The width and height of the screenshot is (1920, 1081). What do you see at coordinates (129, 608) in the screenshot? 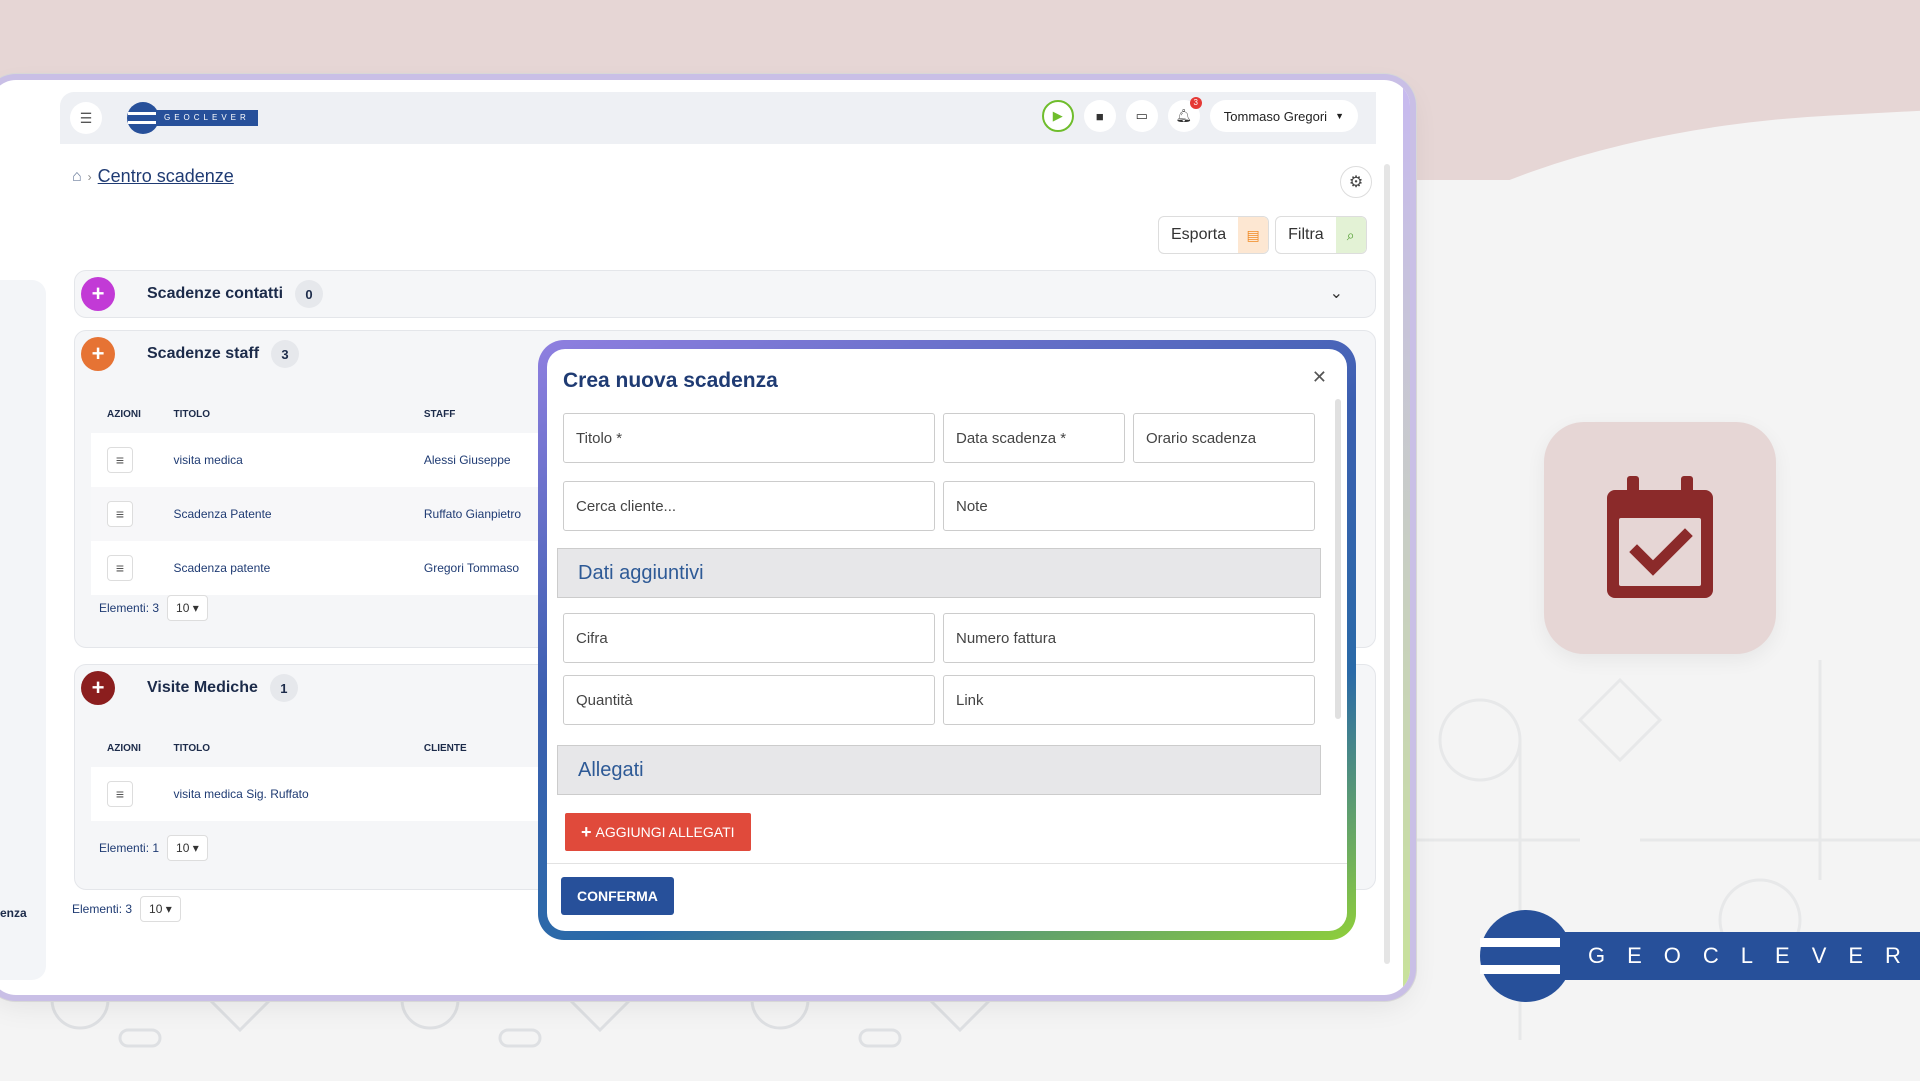
I see `elements-count: Elementi: 3` at bounding box center [129, 608].